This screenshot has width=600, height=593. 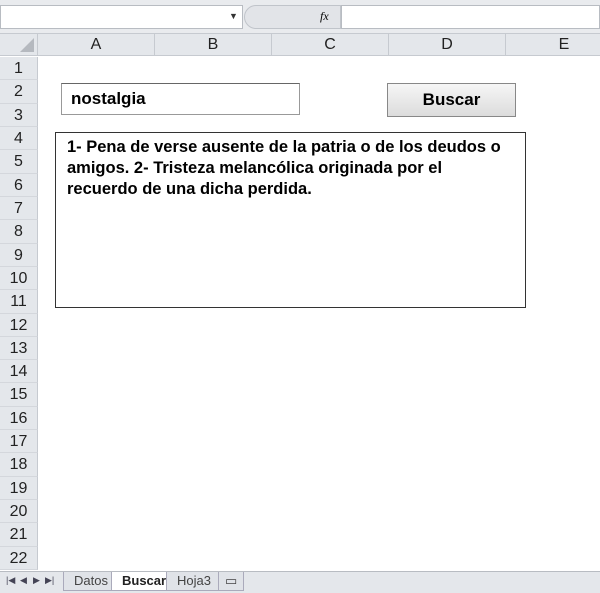 What do you see at coordinates (19, 442) in the screenshot?
I see `row-header-17: 17` at bounding box center [19, 442].